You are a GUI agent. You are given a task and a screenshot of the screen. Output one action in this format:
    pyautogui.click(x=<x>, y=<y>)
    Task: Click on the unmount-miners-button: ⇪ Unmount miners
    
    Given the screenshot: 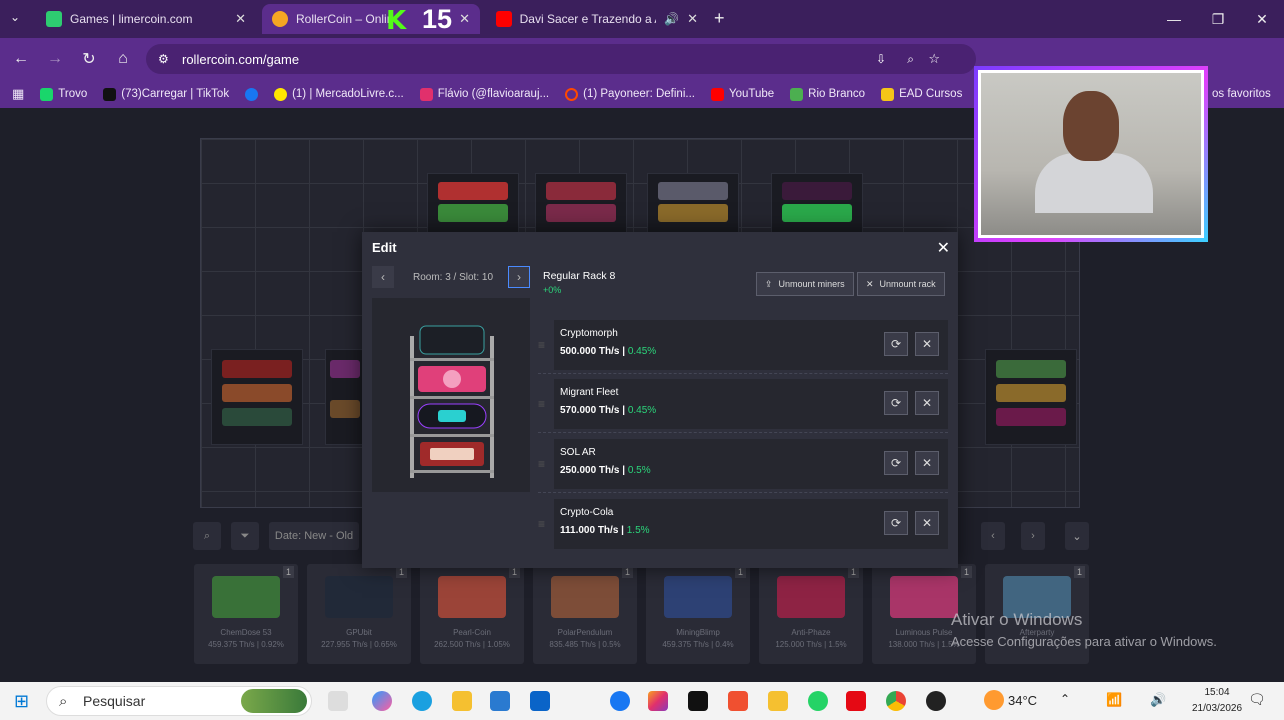 What is the action you would take?
    pyautogui.click(x=805, y=284)
    